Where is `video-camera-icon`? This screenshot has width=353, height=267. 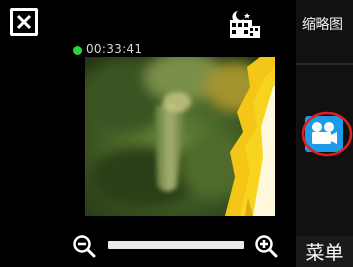
video-camera-icon is located at coordinates (327, 134).